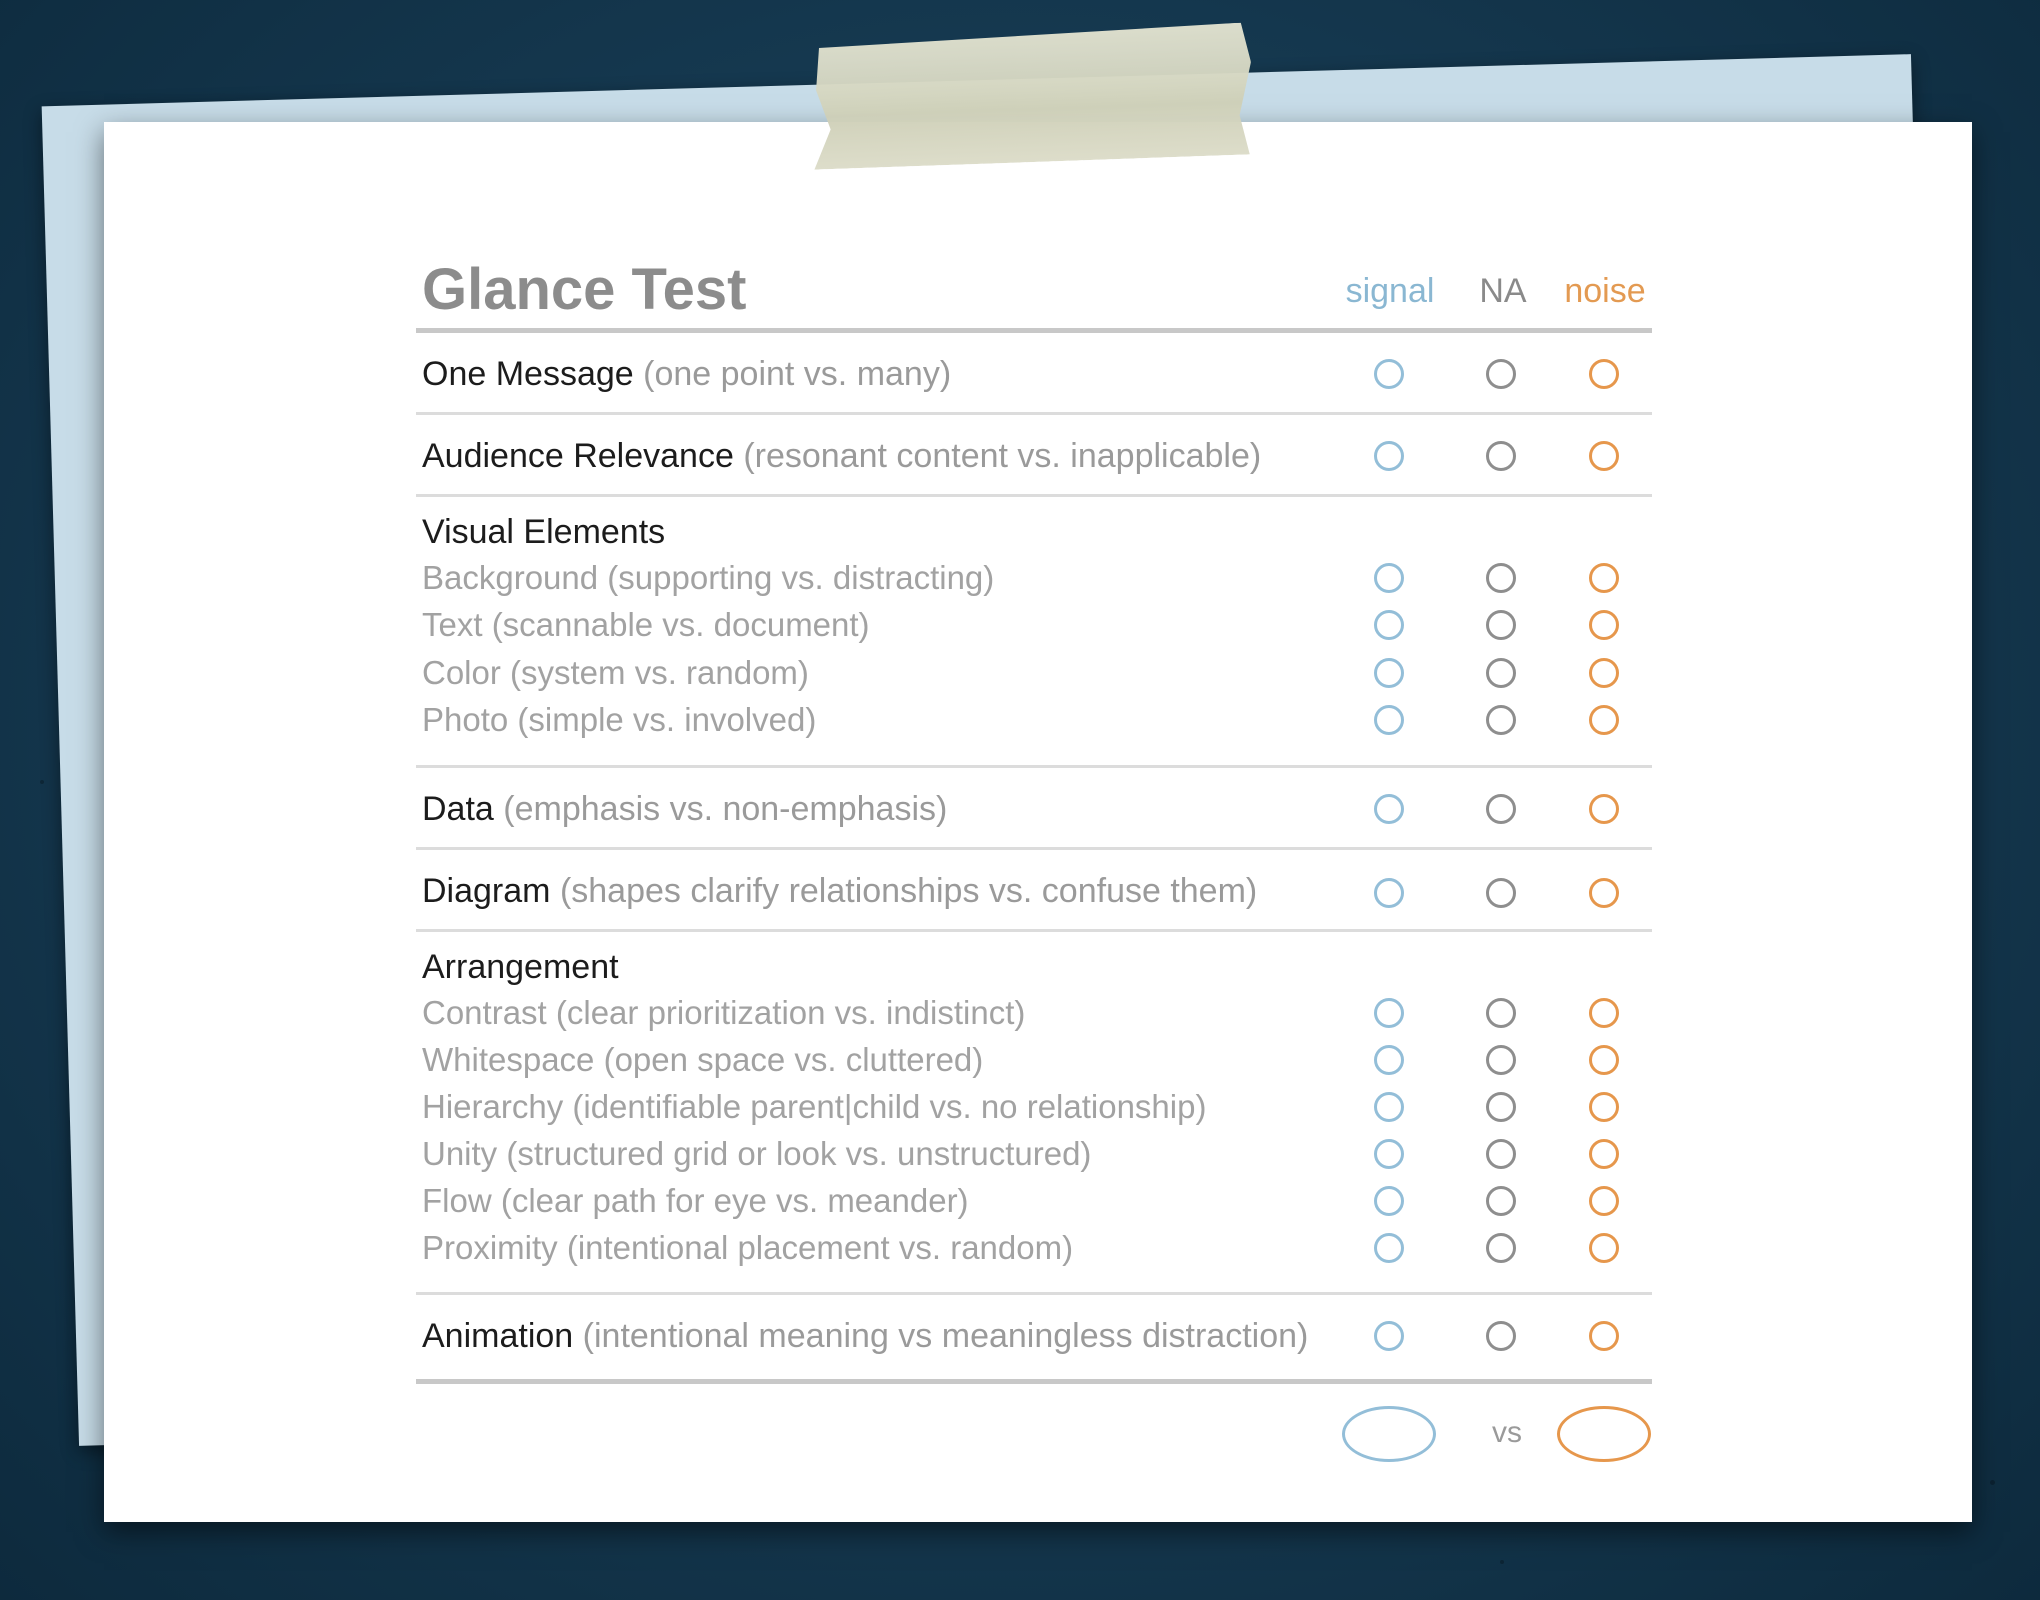  What do you see at coordinates (1034, 1439) in the screenshot?
I see `totals-footer: vs` at bounding box center [1034, 1439].